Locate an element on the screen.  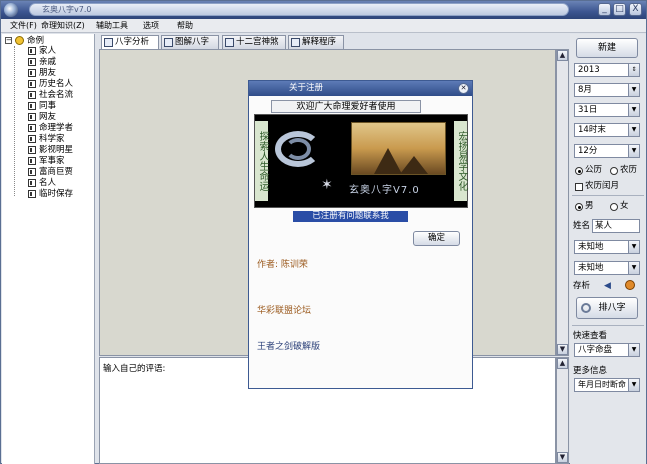
more-info-label: 更多信息 is located at coordinates (590, 371).